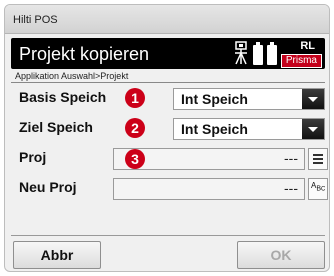 The height and width of the screenshot is (276, 334). What do you see at coordinates (301, 61) in the screenshot?
I see `prisma-badge: Prisma` at bounding box center [301, 61].